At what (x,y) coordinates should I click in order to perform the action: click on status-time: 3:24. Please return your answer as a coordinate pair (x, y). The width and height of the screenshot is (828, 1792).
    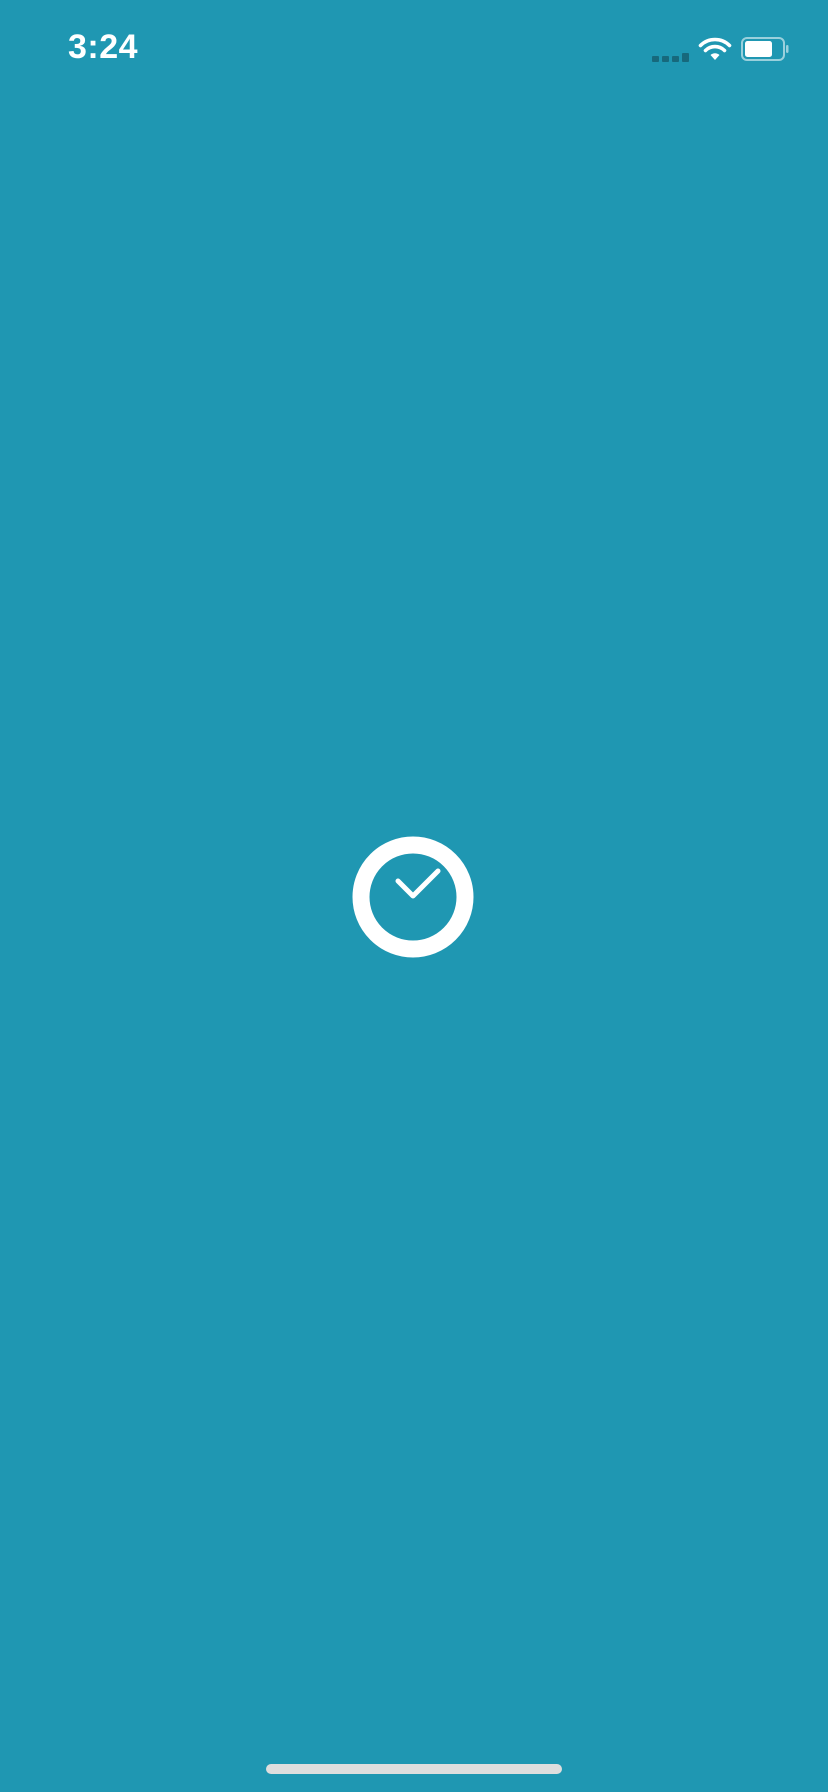
    Looking at the image, I should click on (103, 47).